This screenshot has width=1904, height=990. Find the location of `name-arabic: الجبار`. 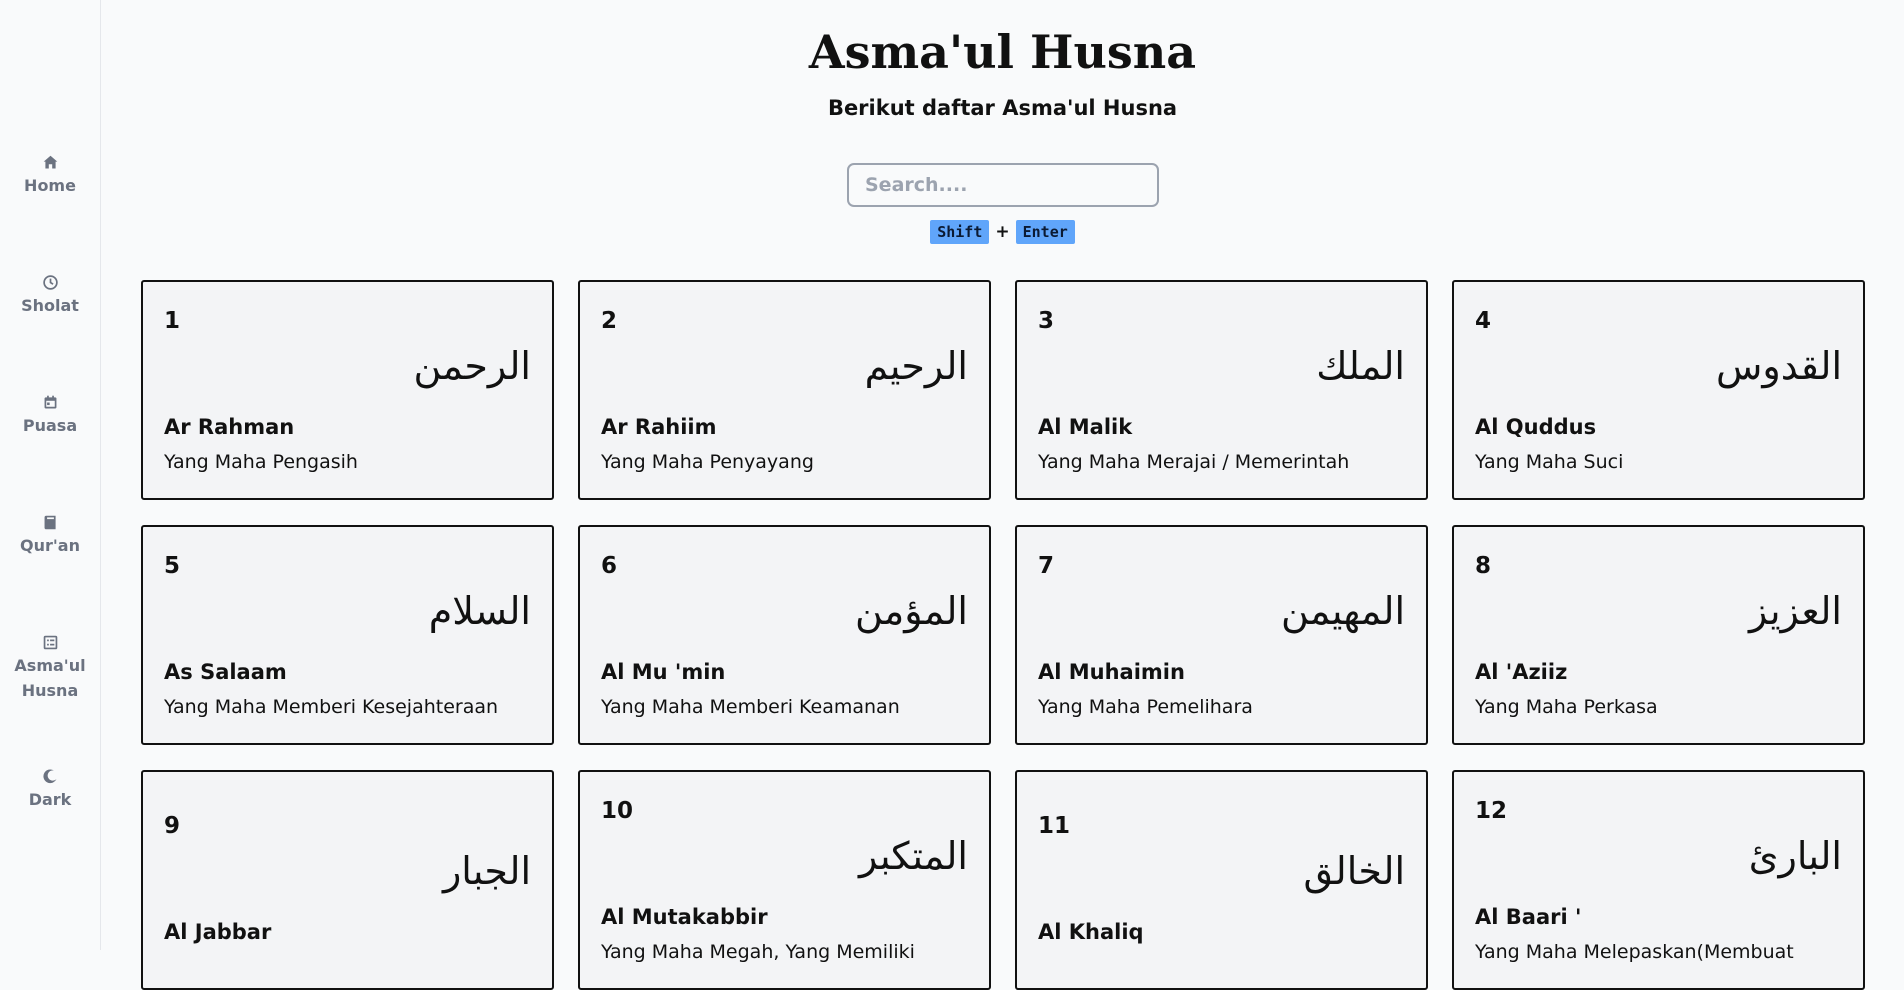

name-arabic: الجبار is located at coordinates (486, 871).